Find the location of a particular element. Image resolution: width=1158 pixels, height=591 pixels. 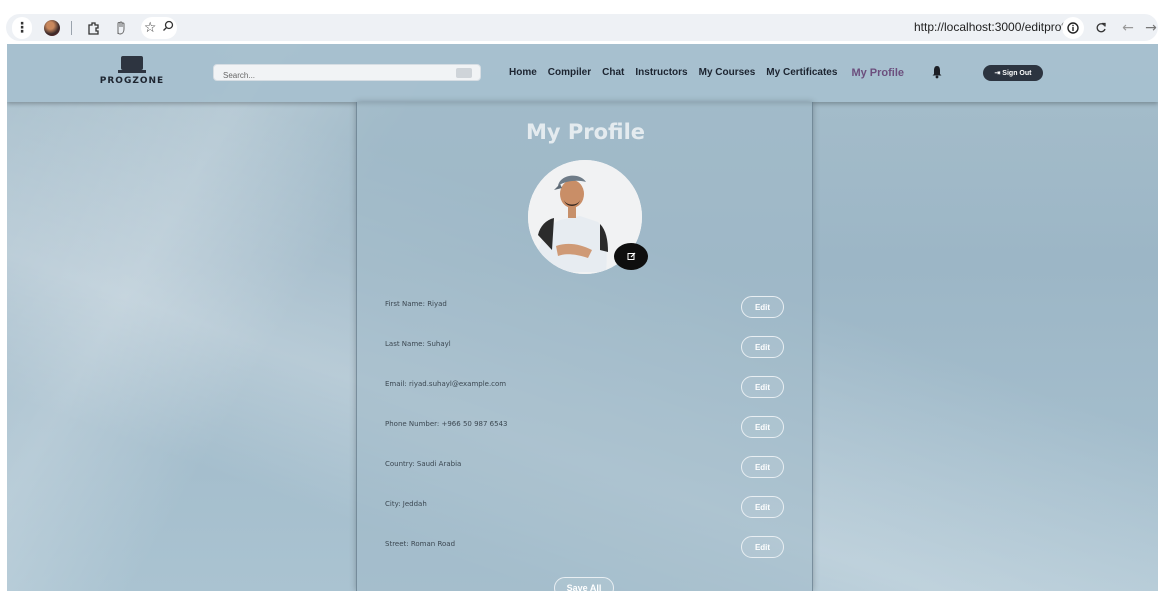

browser-toolbar: ⋮ ☆ http://localhost:3000/editprof ← → is located at coordinates (579, 22).